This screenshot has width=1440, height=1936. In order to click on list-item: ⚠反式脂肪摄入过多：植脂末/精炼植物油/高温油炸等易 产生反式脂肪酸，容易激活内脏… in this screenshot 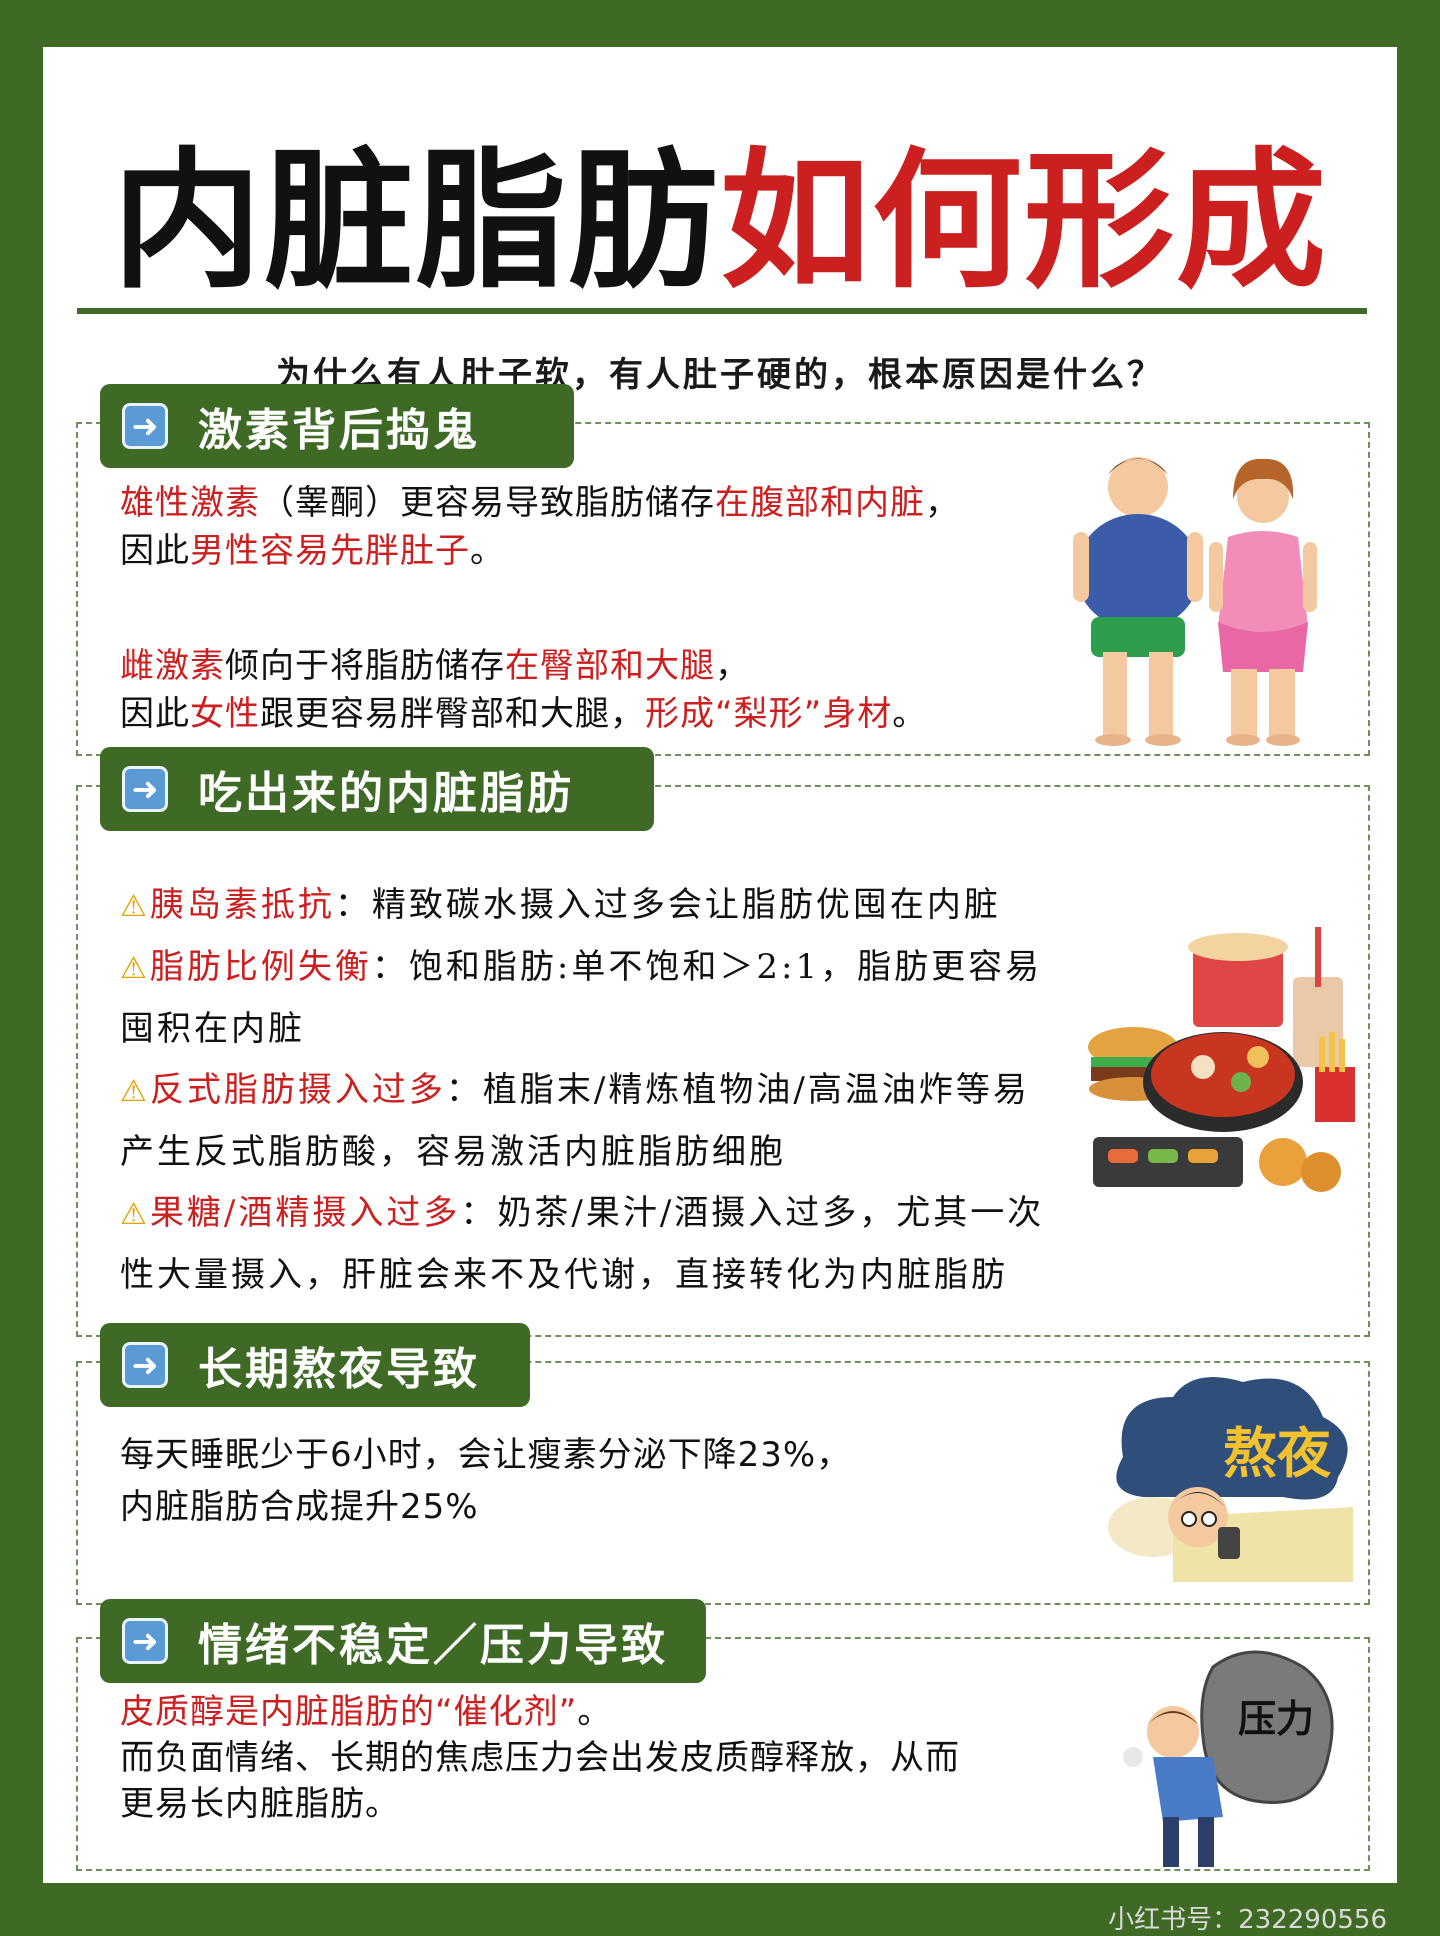, I will do `click(575, 1121)`.